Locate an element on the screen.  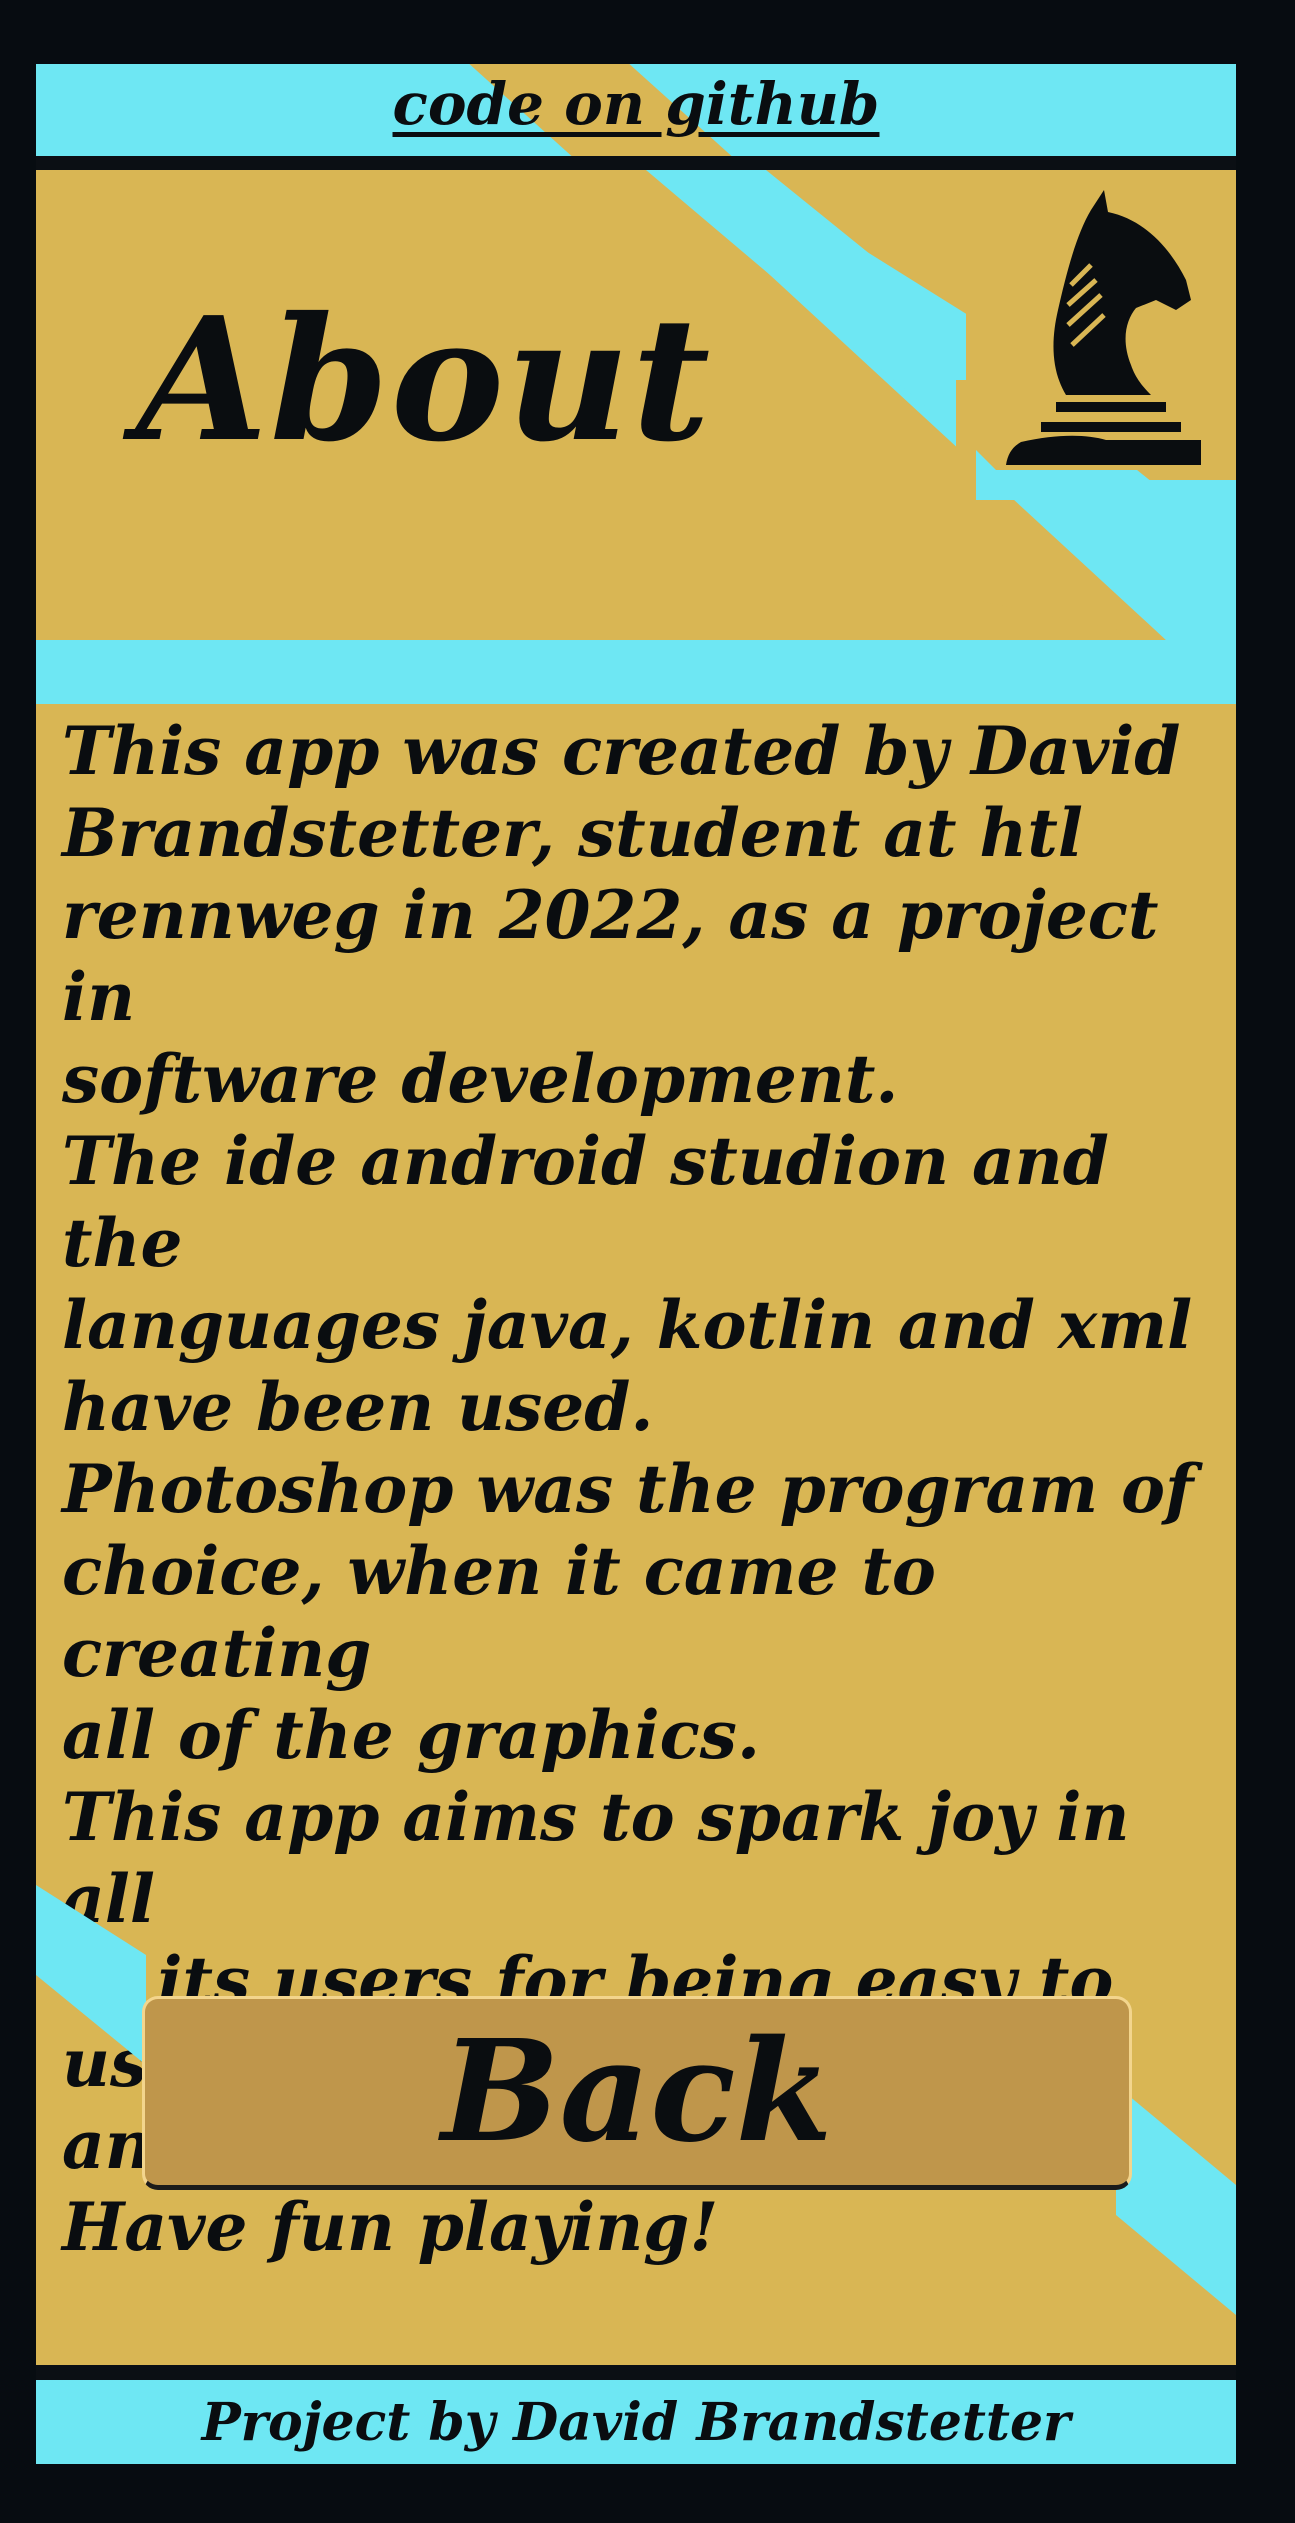
cyan-band is located at coordinates (636, 672).